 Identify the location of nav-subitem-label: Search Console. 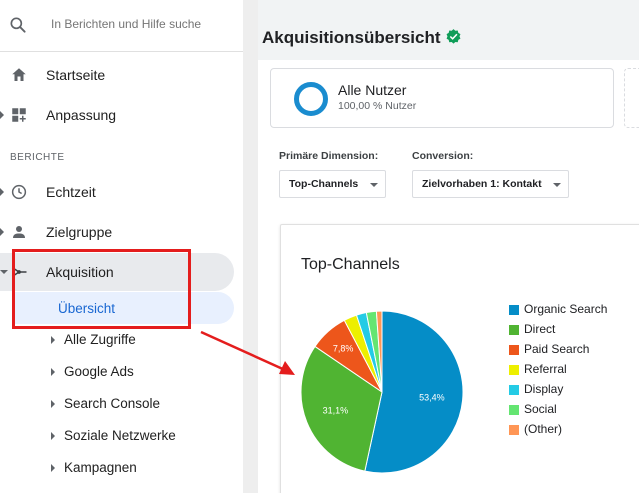
(112, 403).